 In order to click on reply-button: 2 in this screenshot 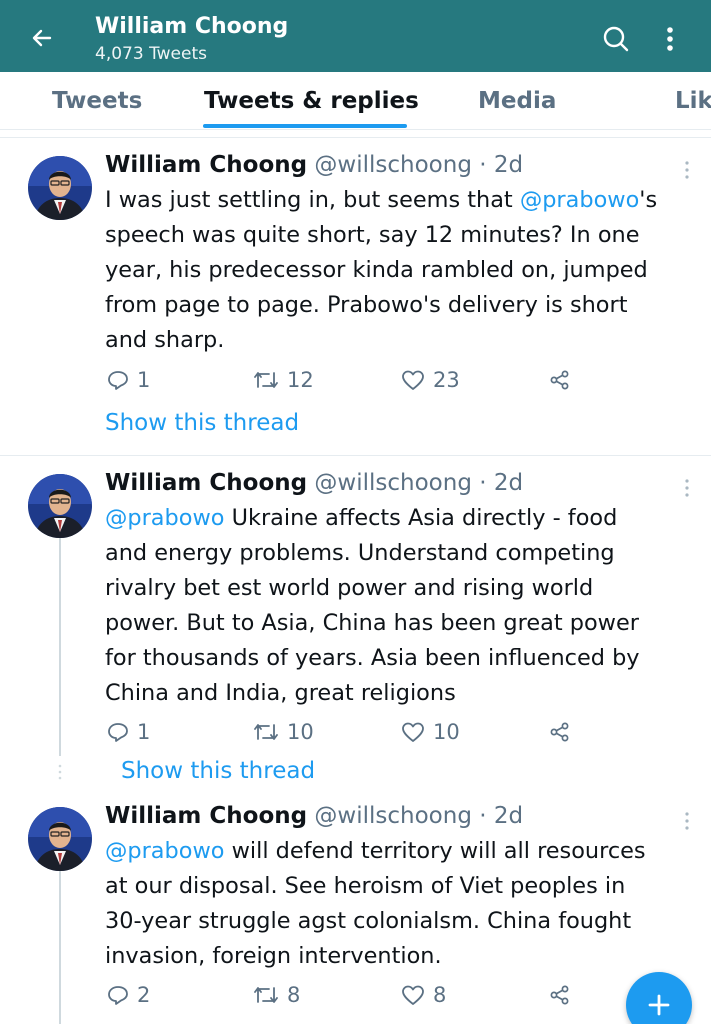, I will do `click(128, 995)`.